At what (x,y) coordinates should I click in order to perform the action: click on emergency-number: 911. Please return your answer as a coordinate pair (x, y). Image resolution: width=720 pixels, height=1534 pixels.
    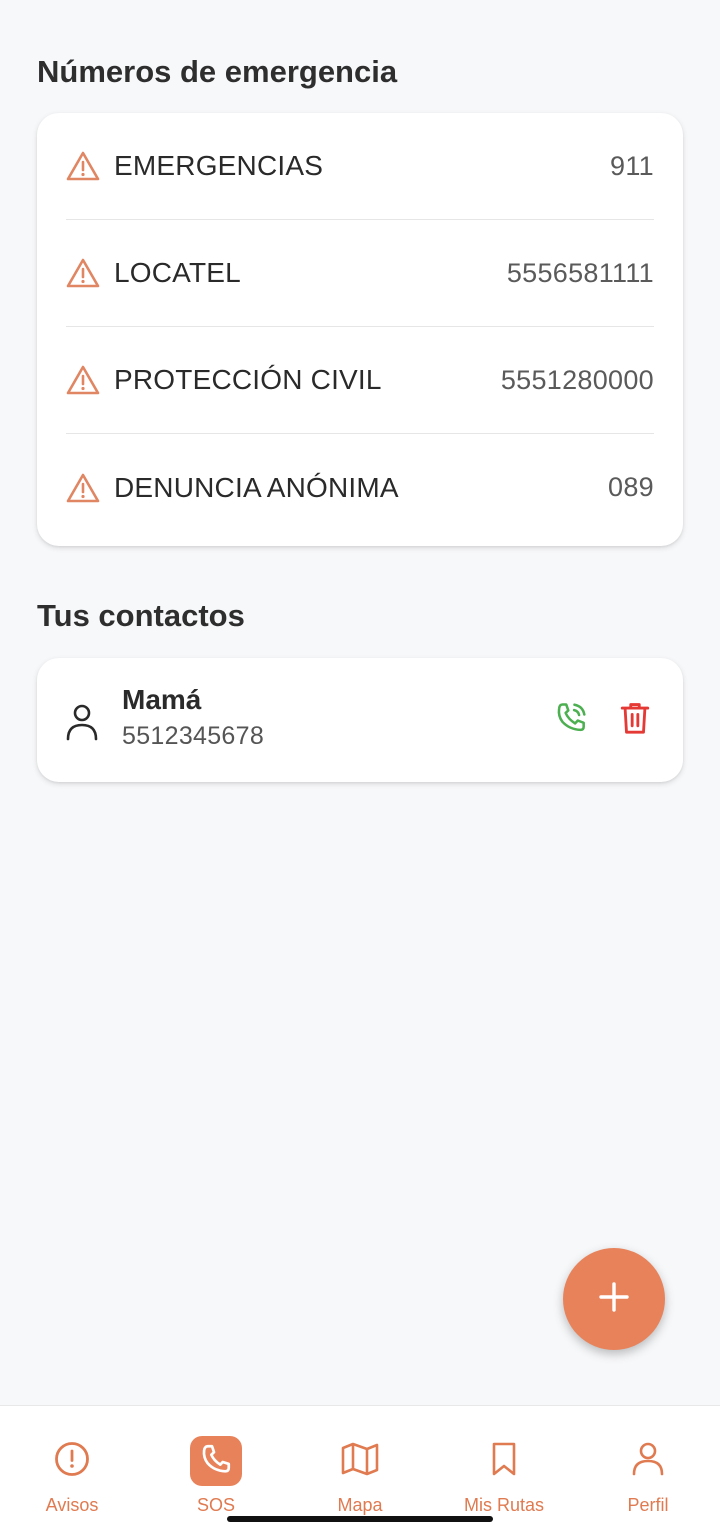
    Looking at the image, I should click on (632, 165).